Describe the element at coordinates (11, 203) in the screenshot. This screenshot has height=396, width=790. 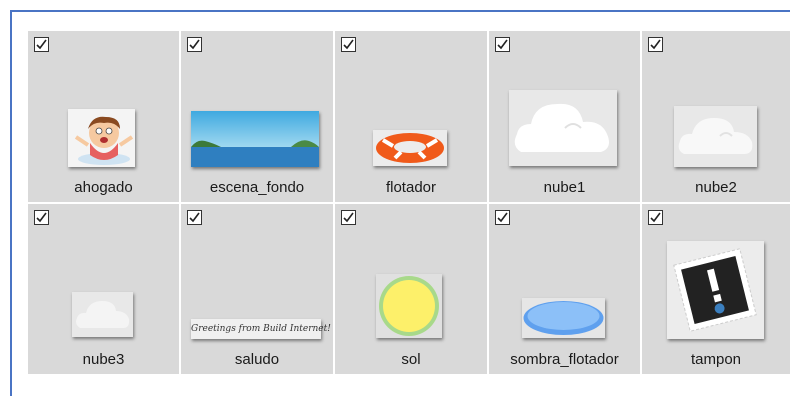
I see `panel-left-border` at that location.